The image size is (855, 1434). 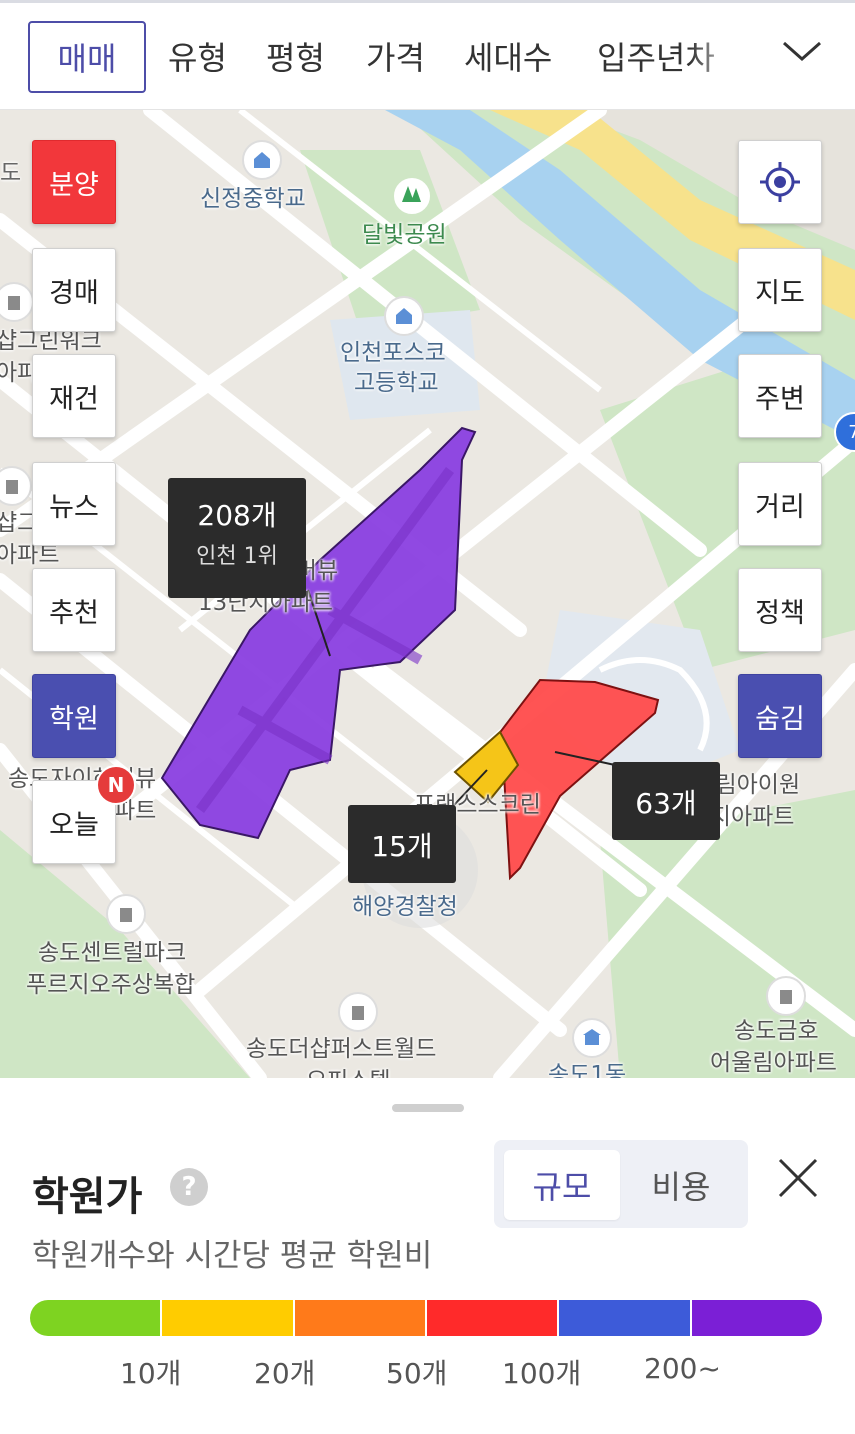 What do you see at coordinates (682, 1368) in the screenshot?
I see `legend-label: 200~` at bounding box center [682, 1368].